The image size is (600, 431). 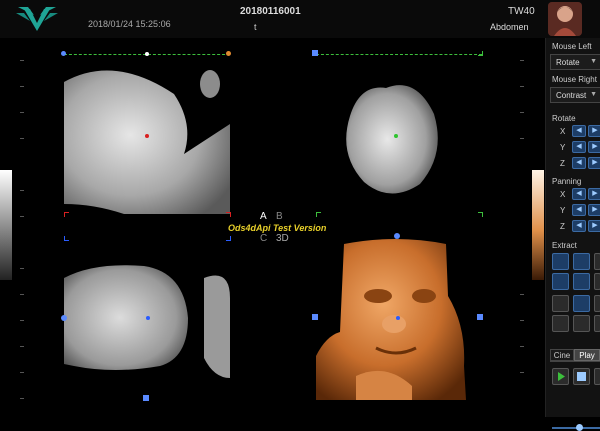 I want to click on pan-y-minus-button: ◀, so click(x=579, y=210).